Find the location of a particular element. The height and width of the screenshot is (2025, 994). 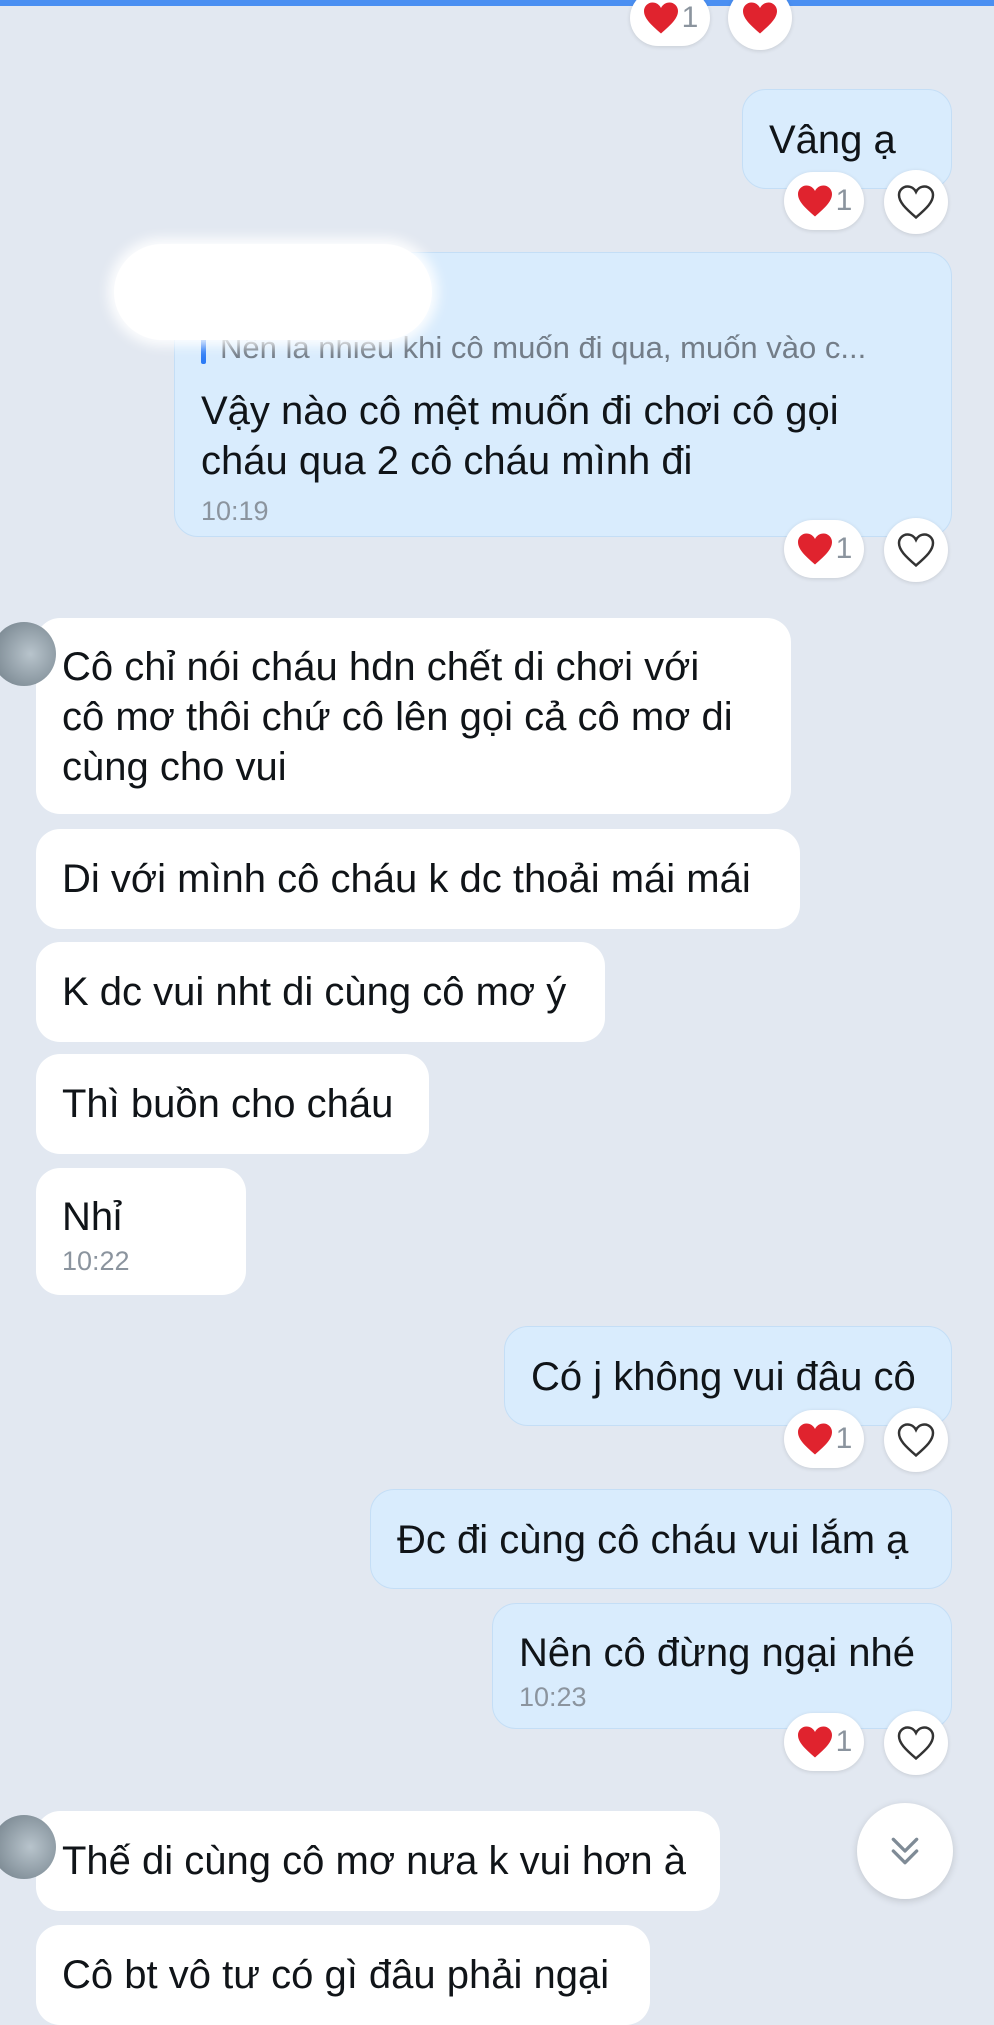

double-chevron-down-icon is located at coordinates (905, 1851).